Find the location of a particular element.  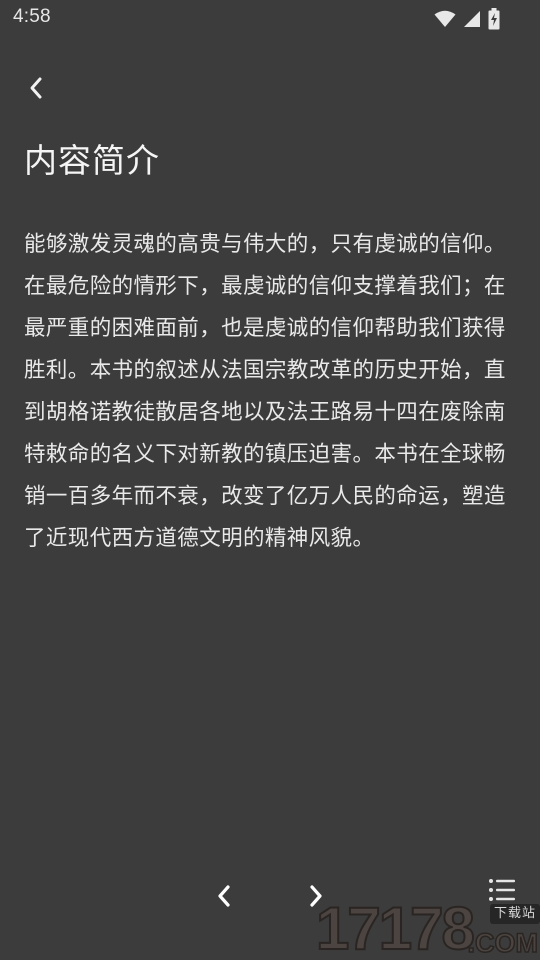

bottom-navigation is located at coordinates (270, 915).